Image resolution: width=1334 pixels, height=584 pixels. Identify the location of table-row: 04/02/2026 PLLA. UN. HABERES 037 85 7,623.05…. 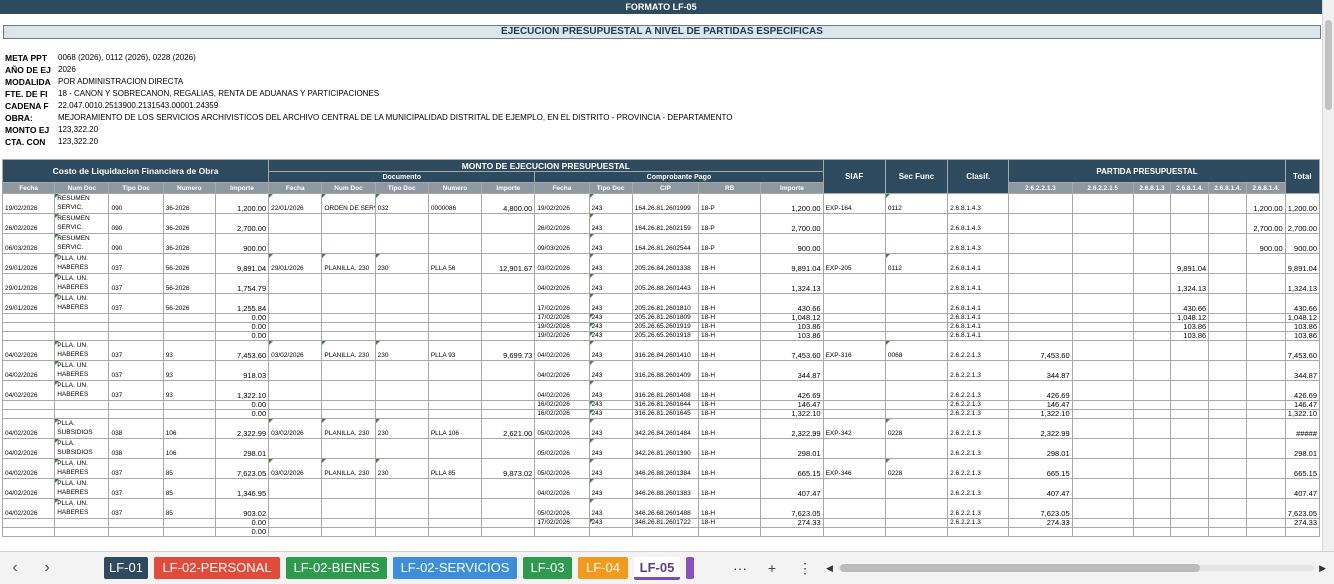
(661, 468).